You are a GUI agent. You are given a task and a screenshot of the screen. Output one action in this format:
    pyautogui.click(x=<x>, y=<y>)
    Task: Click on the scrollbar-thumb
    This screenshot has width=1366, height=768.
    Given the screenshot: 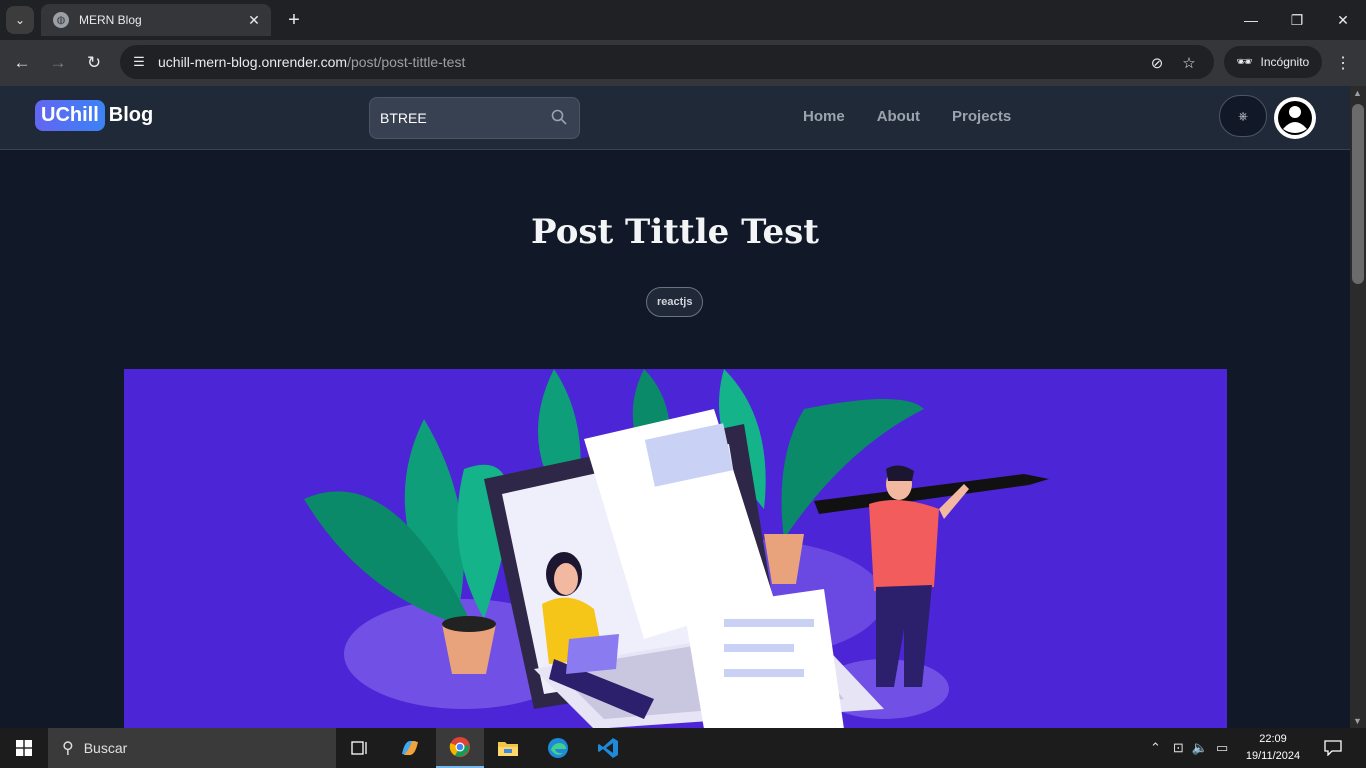 What is the action you would take?
    pyautogui.click(x=1358, y=194)
    